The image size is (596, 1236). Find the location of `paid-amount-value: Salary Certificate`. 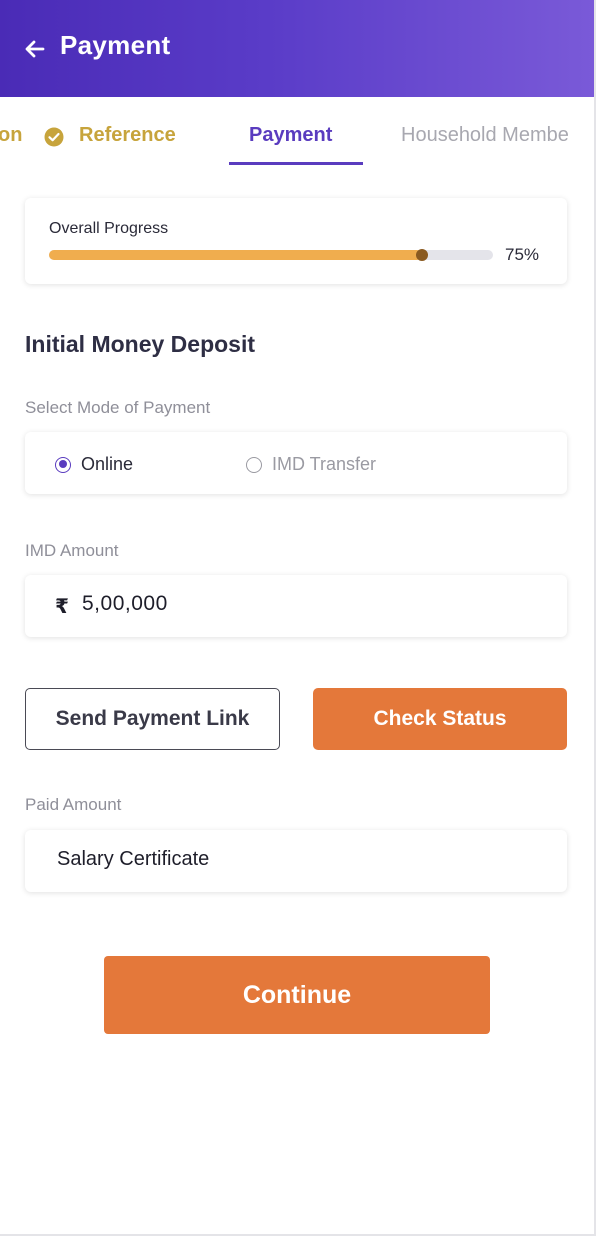

paid-amount-value: Salary Certificate is located at coordinates (133, 859).